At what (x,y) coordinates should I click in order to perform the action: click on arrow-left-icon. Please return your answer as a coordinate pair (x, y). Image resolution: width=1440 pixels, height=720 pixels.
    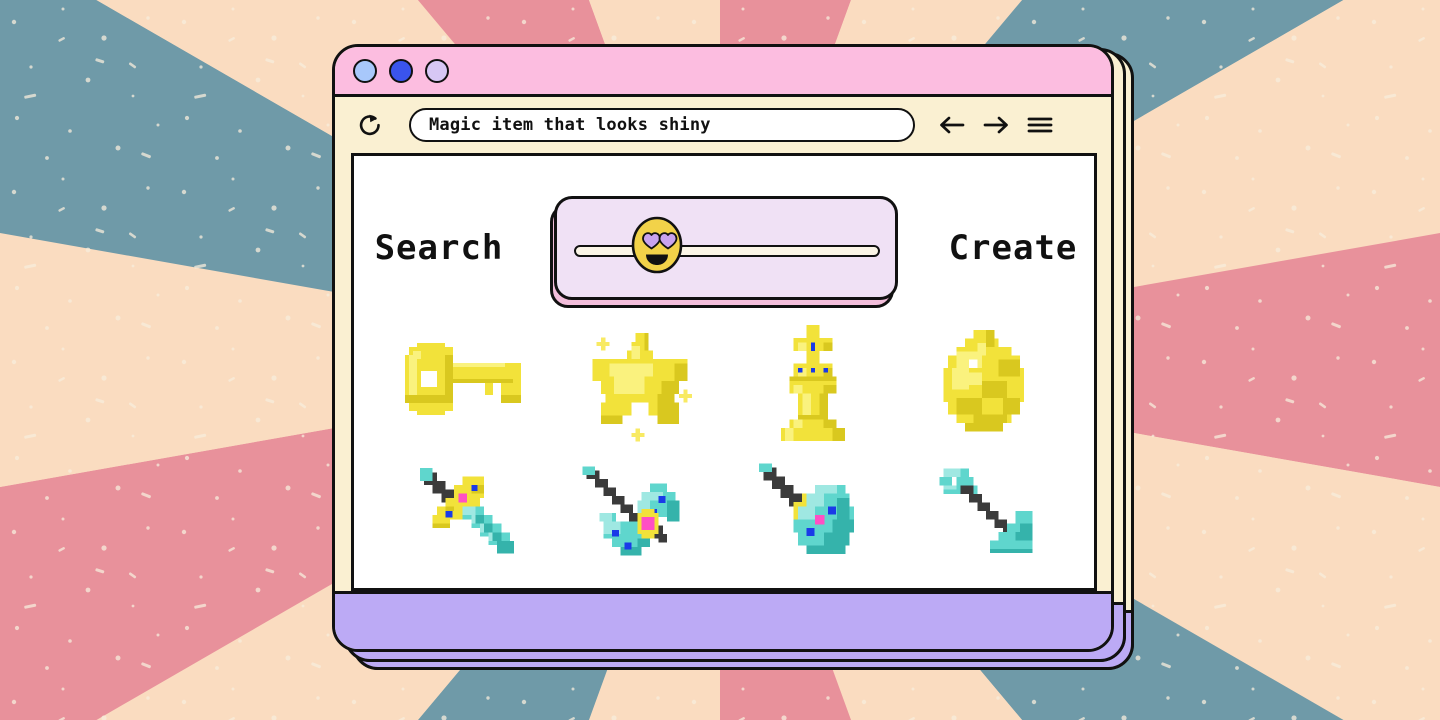
    Looking at the image, I should click on (952, 125).